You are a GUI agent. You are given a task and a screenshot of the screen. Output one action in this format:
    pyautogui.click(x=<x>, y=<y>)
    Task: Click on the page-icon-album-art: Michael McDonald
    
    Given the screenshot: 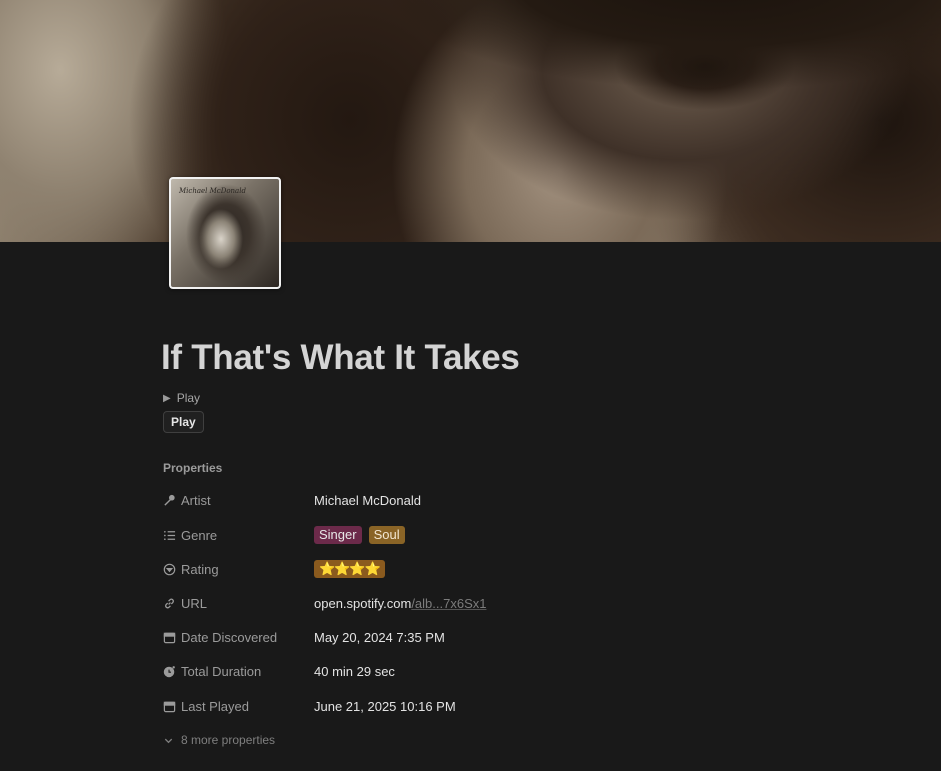 What is the action you would take?
    pyautogui.click(x=225, y=233)
    